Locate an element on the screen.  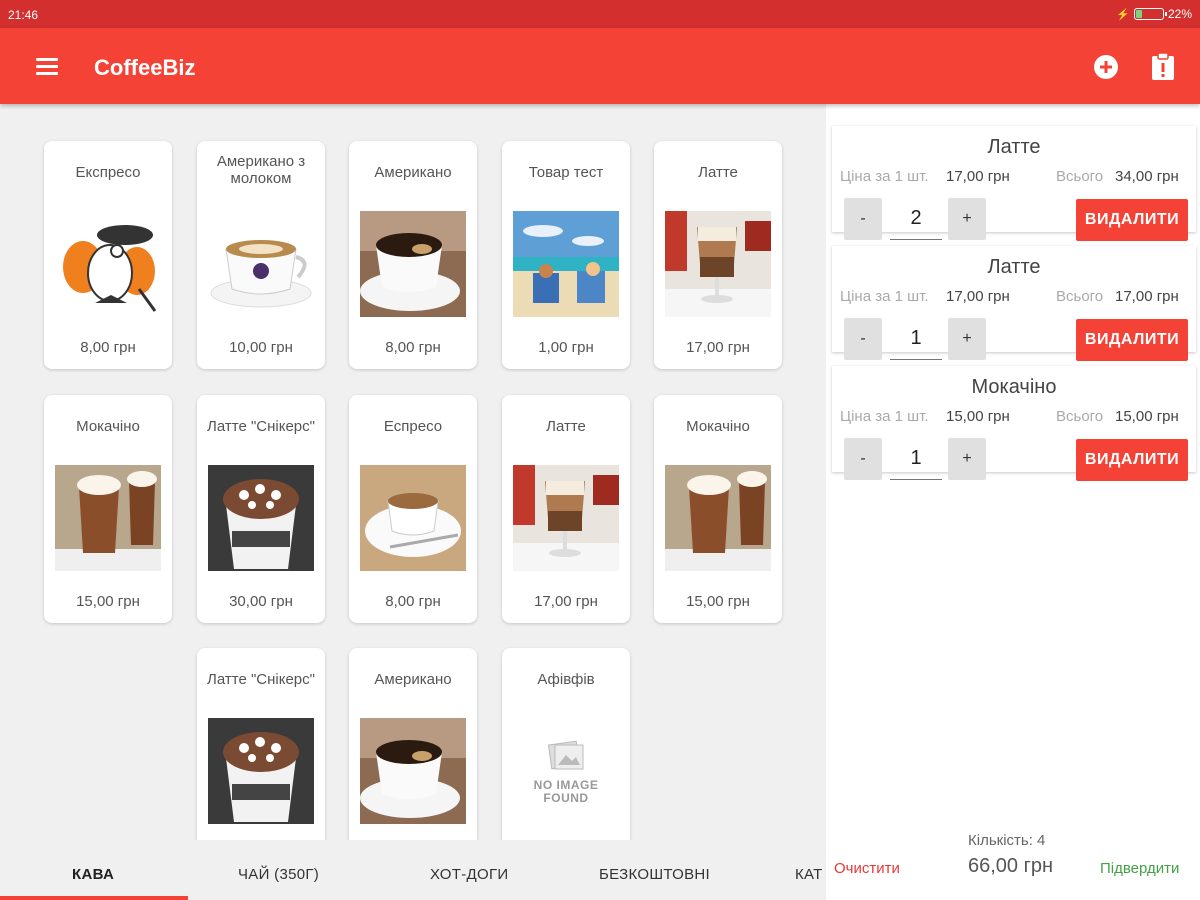
order-item-name: Мокачіно is located at coordinates (1014, 387).